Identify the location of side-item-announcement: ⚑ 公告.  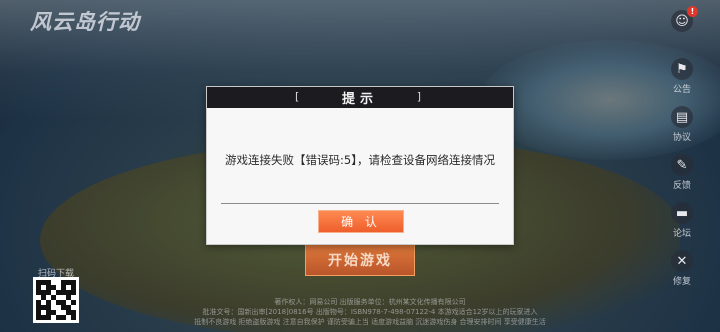
(682, 78).